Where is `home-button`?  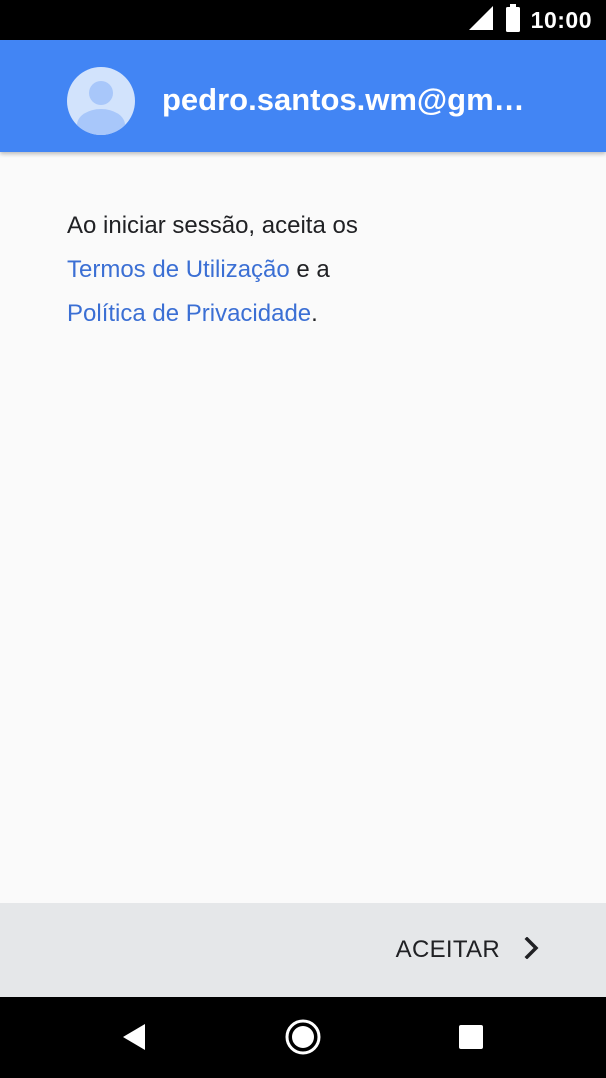
home-button is located at coordinates (303, 1037).